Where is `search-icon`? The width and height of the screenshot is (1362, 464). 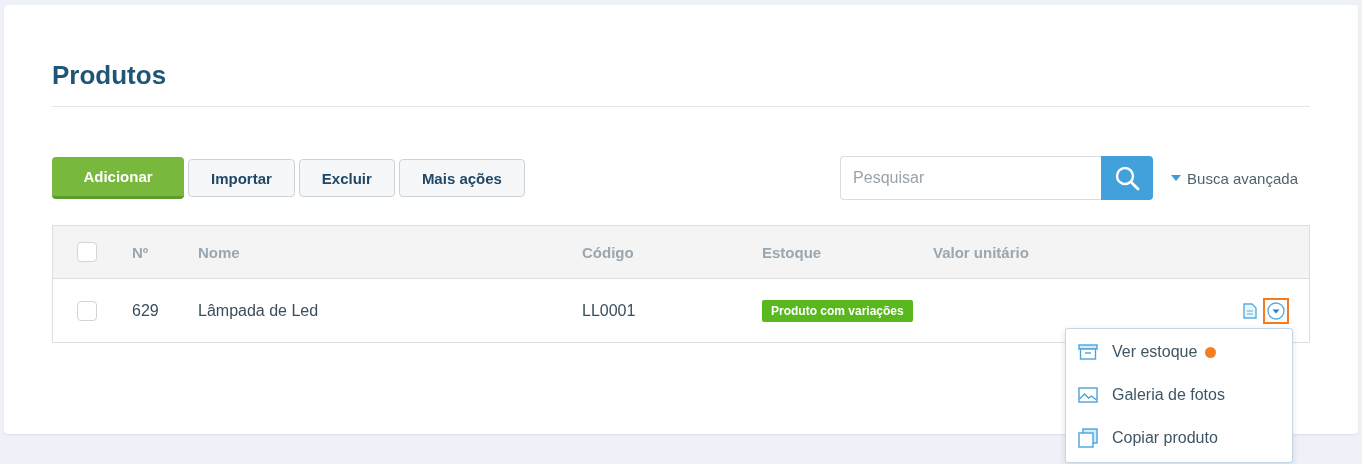 search-icon is located at coordinates (1127, 178).